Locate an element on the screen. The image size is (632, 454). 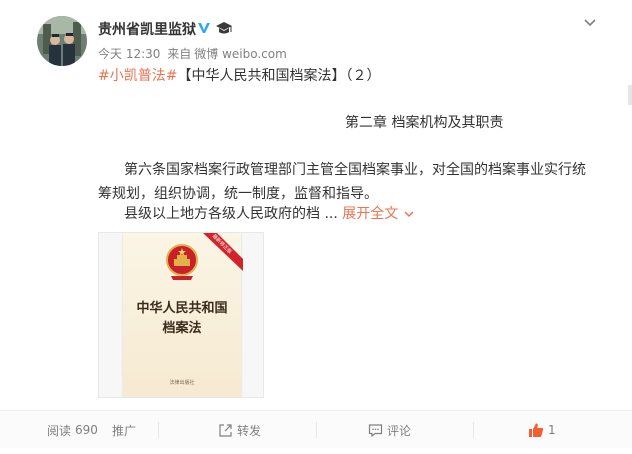
post-title: 【中华人民共和国档案法】（２） is located at coordinates (279, 76).